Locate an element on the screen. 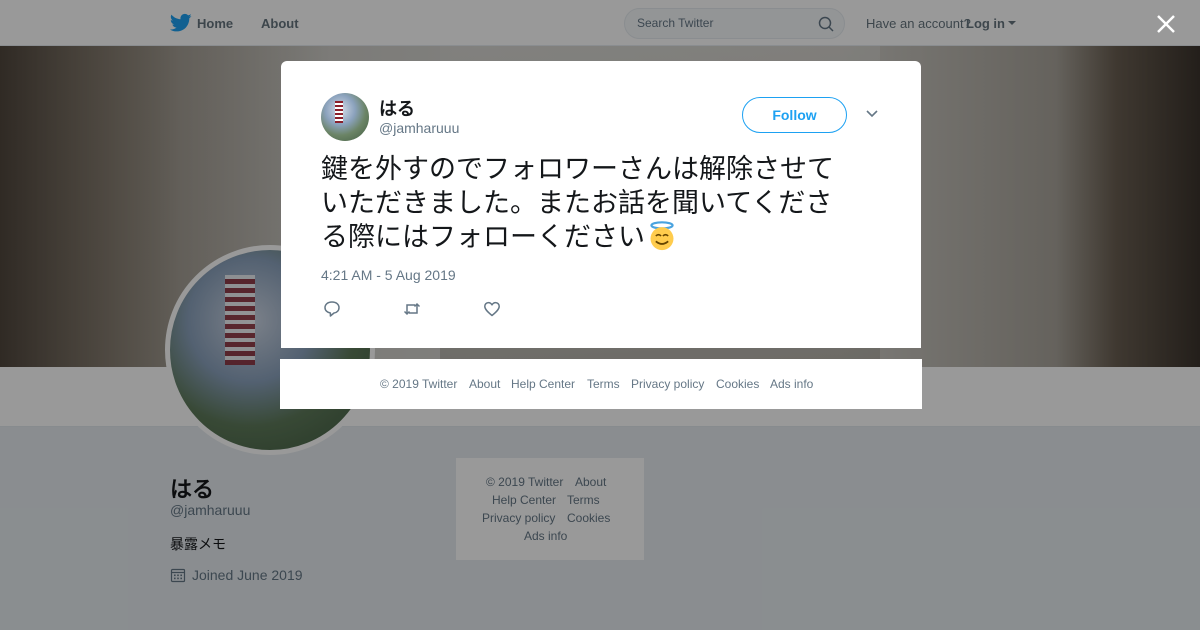 This screenshot has width=1200, height=630. smiling-face-with-halo-icon is located at coordinates (662, 236).